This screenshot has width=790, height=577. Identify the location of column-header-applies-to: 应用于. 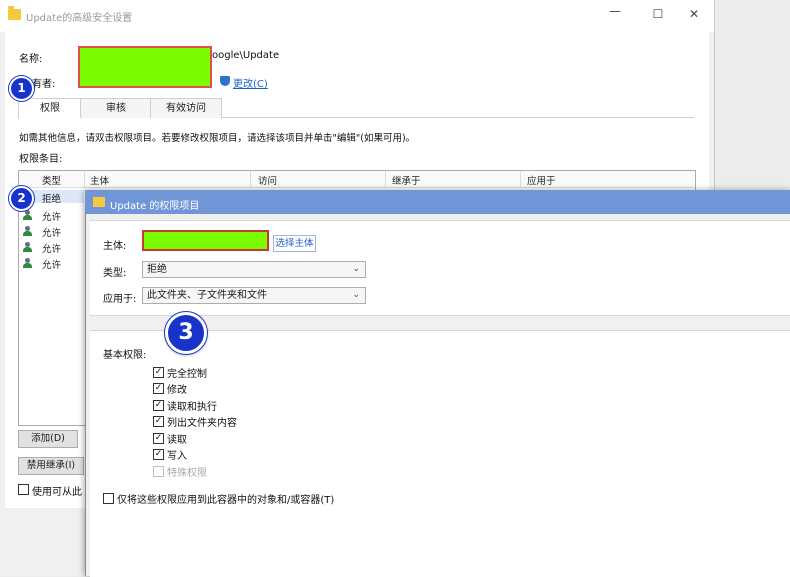
(541, 180).